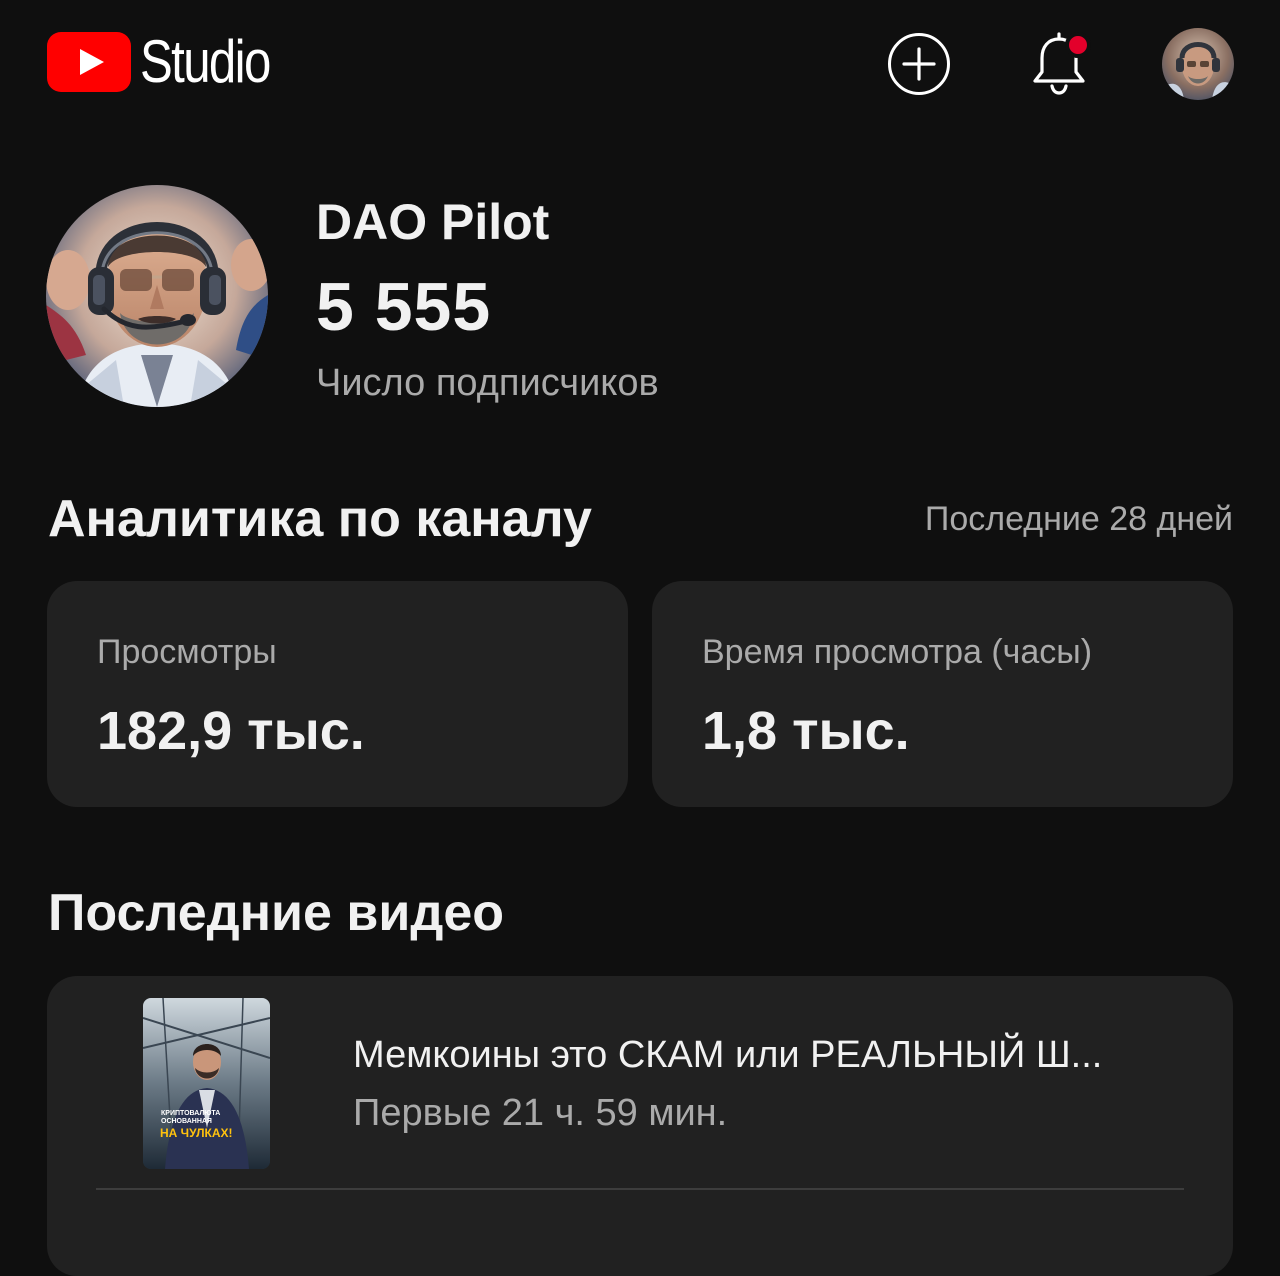 This screenshot has width=1280, height=1276. I want to click on latest-videos-title: Последние видео, so click(276, 913).